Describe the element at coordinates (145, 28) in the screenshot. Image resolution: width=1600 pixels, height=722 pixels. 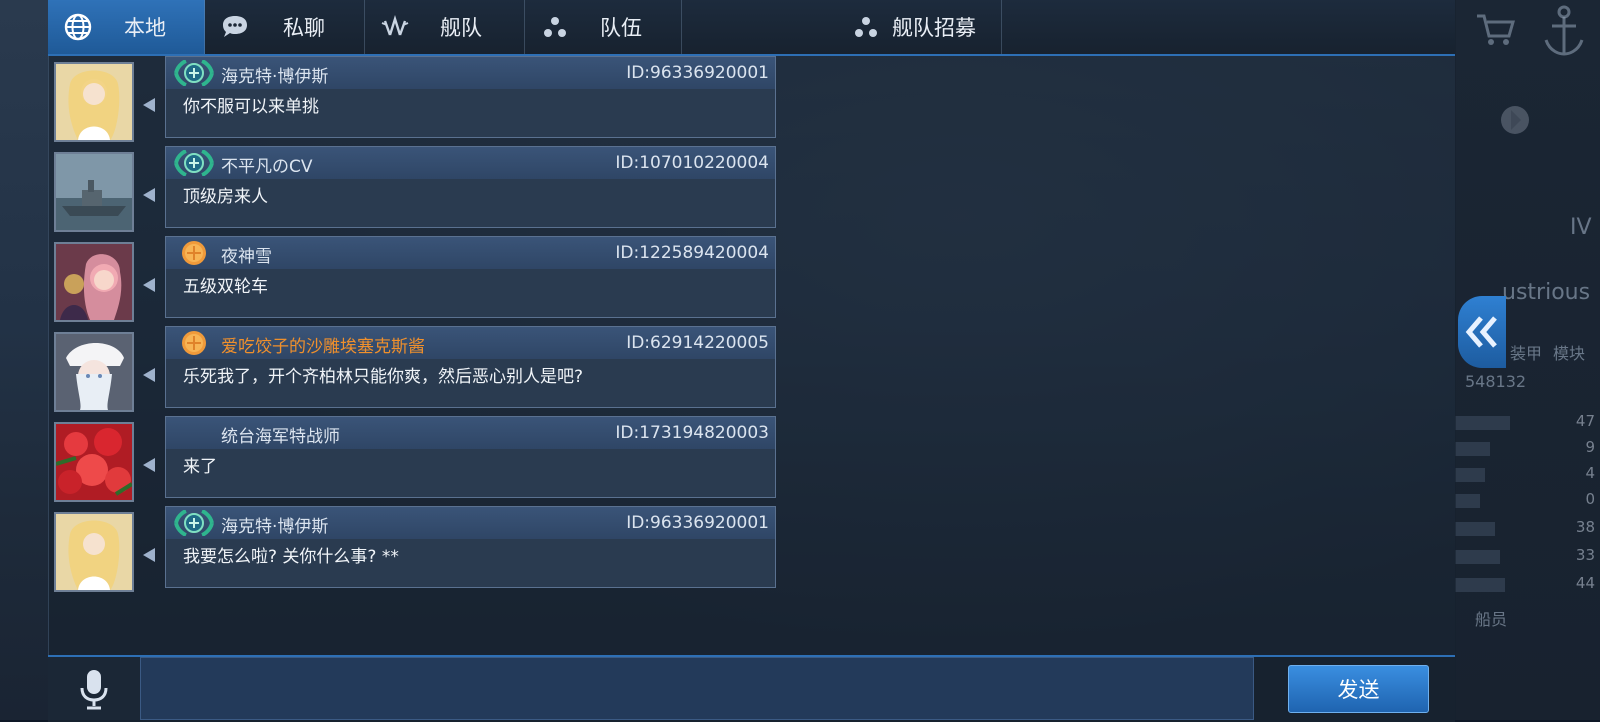
I see `tab-label: 本地` at that location.